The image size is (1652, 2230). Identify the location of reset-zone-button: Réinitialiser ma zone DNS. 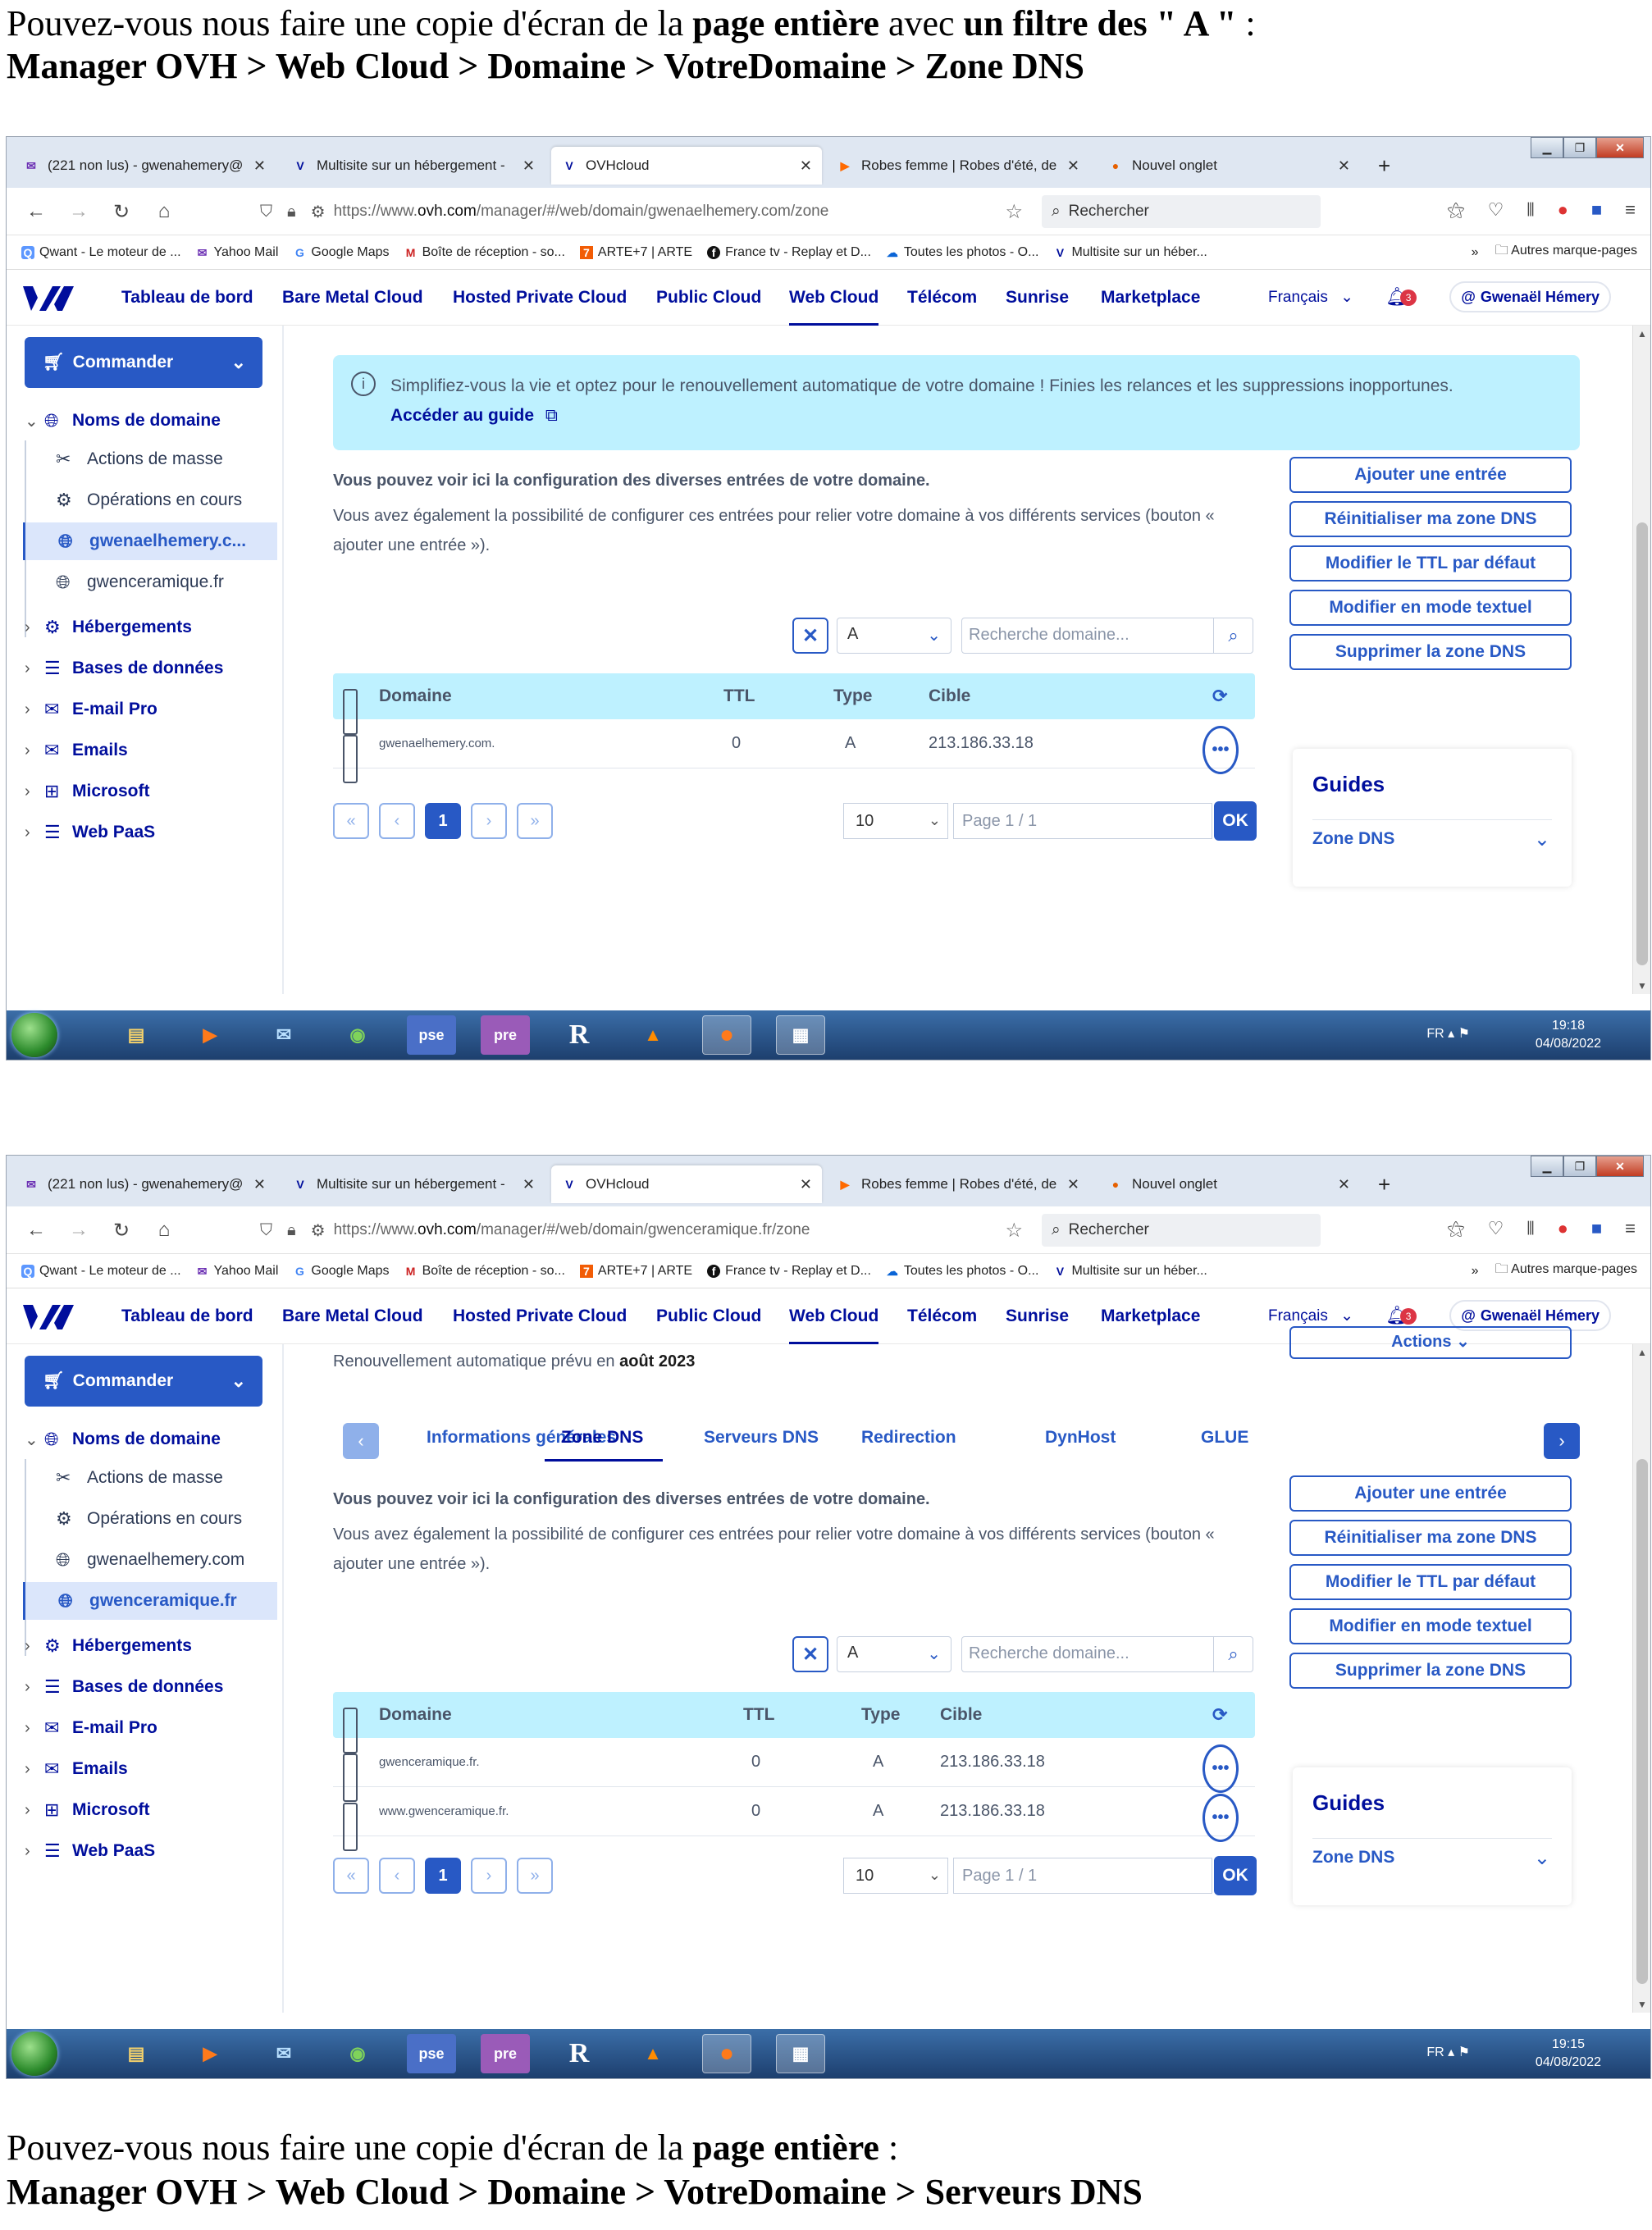
(1430, 519).